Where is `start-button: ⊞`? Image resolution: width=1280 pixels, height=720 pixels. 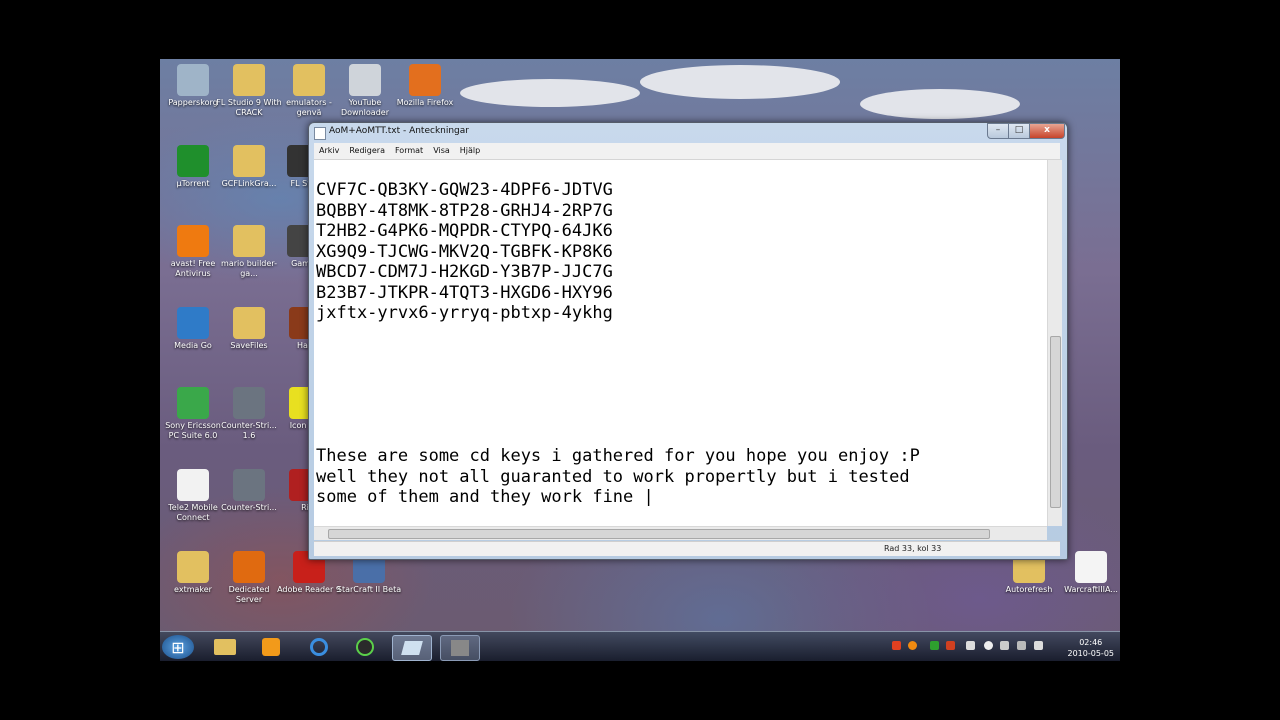 start-button: ⊞ is located at coordinates (178, 647).